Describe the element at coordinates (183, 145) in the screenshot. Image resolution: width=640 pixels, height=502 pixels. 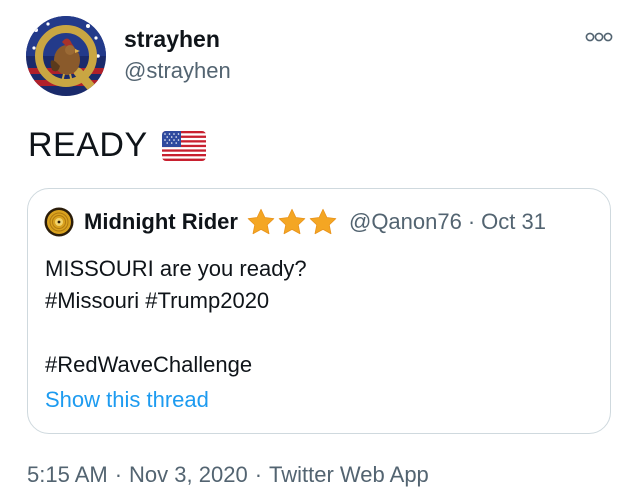
I see `us-flag-icon` at that location.